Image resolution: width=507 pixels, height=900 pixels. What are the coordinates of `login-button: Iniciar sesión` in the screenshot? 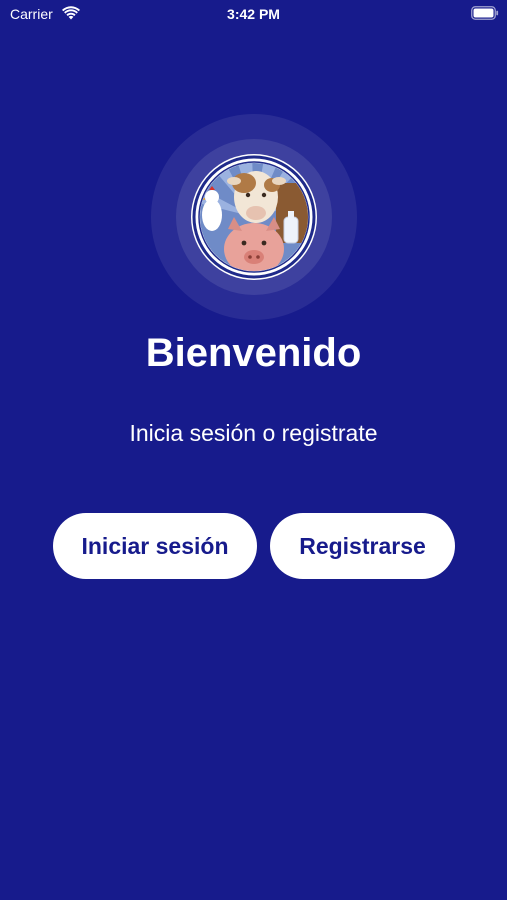 It's located at (155, 546).